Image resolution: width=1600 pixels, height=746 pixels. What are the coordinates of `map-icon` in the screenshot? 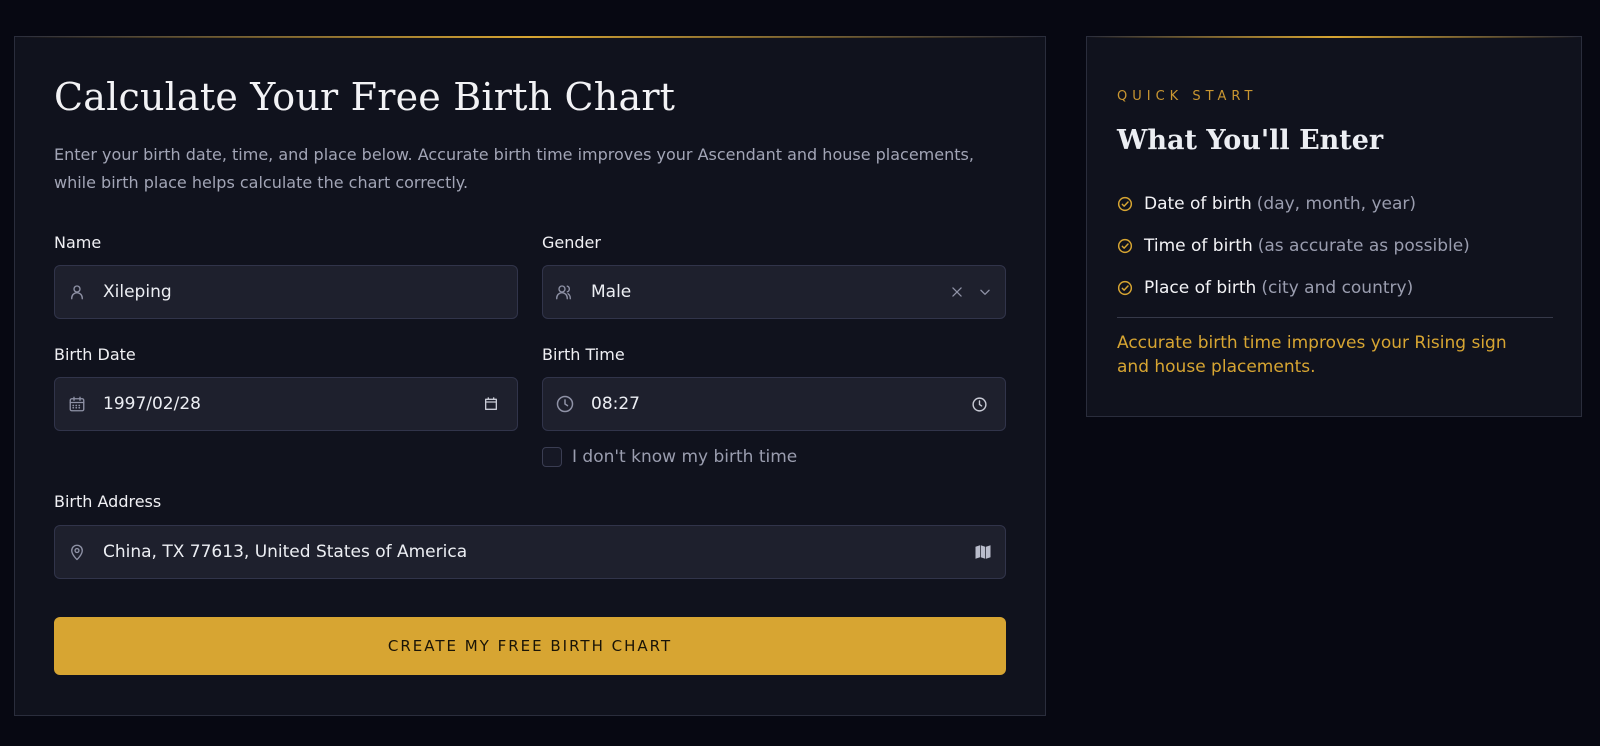 It's located at (983, 552).